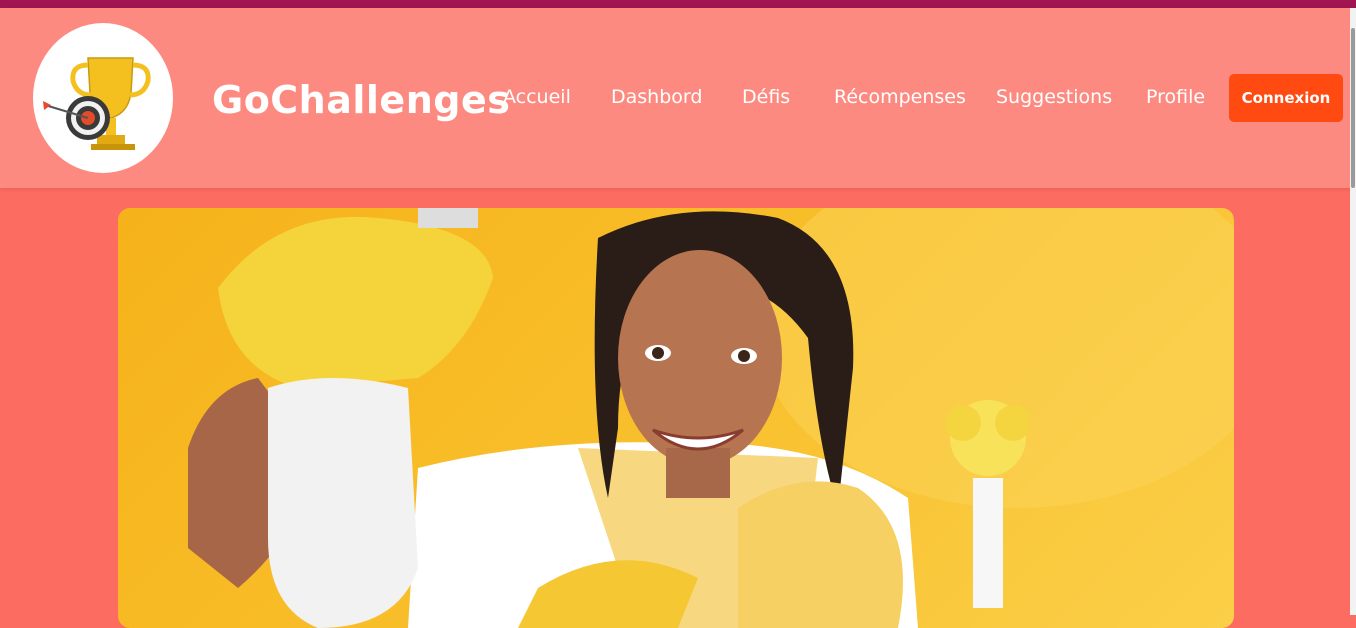 The image size is (1356, 628). What do you see at coordinates (97, 103) in the screenshot?
I see `trophy-target-icon` at bounding box center [97, 103].